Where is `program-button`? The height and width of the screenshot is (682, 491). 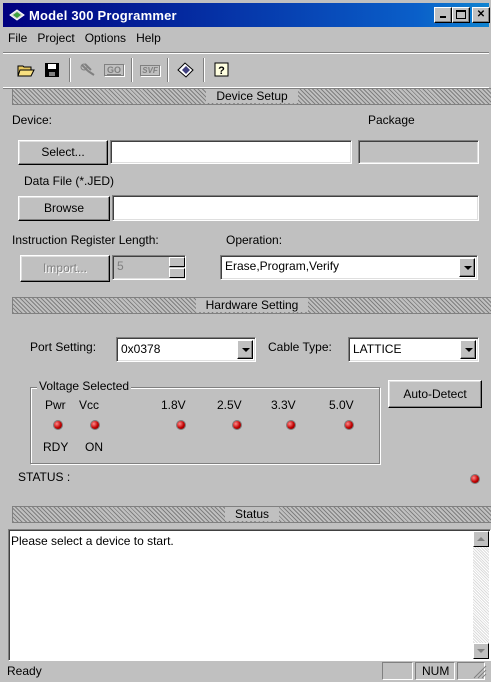
program-button is located at coordinates (186, 70).